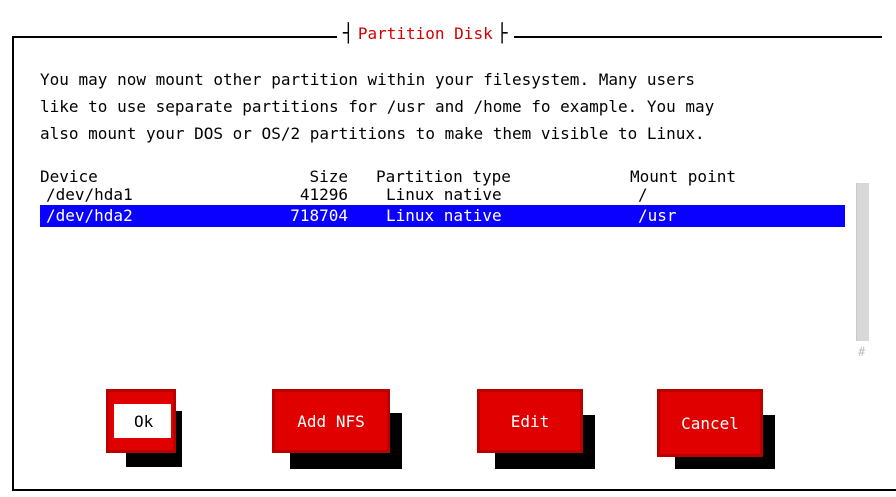  Describe the element at coordinates (69, 176) in the screenshot. I see `header-device: Device` at that location.